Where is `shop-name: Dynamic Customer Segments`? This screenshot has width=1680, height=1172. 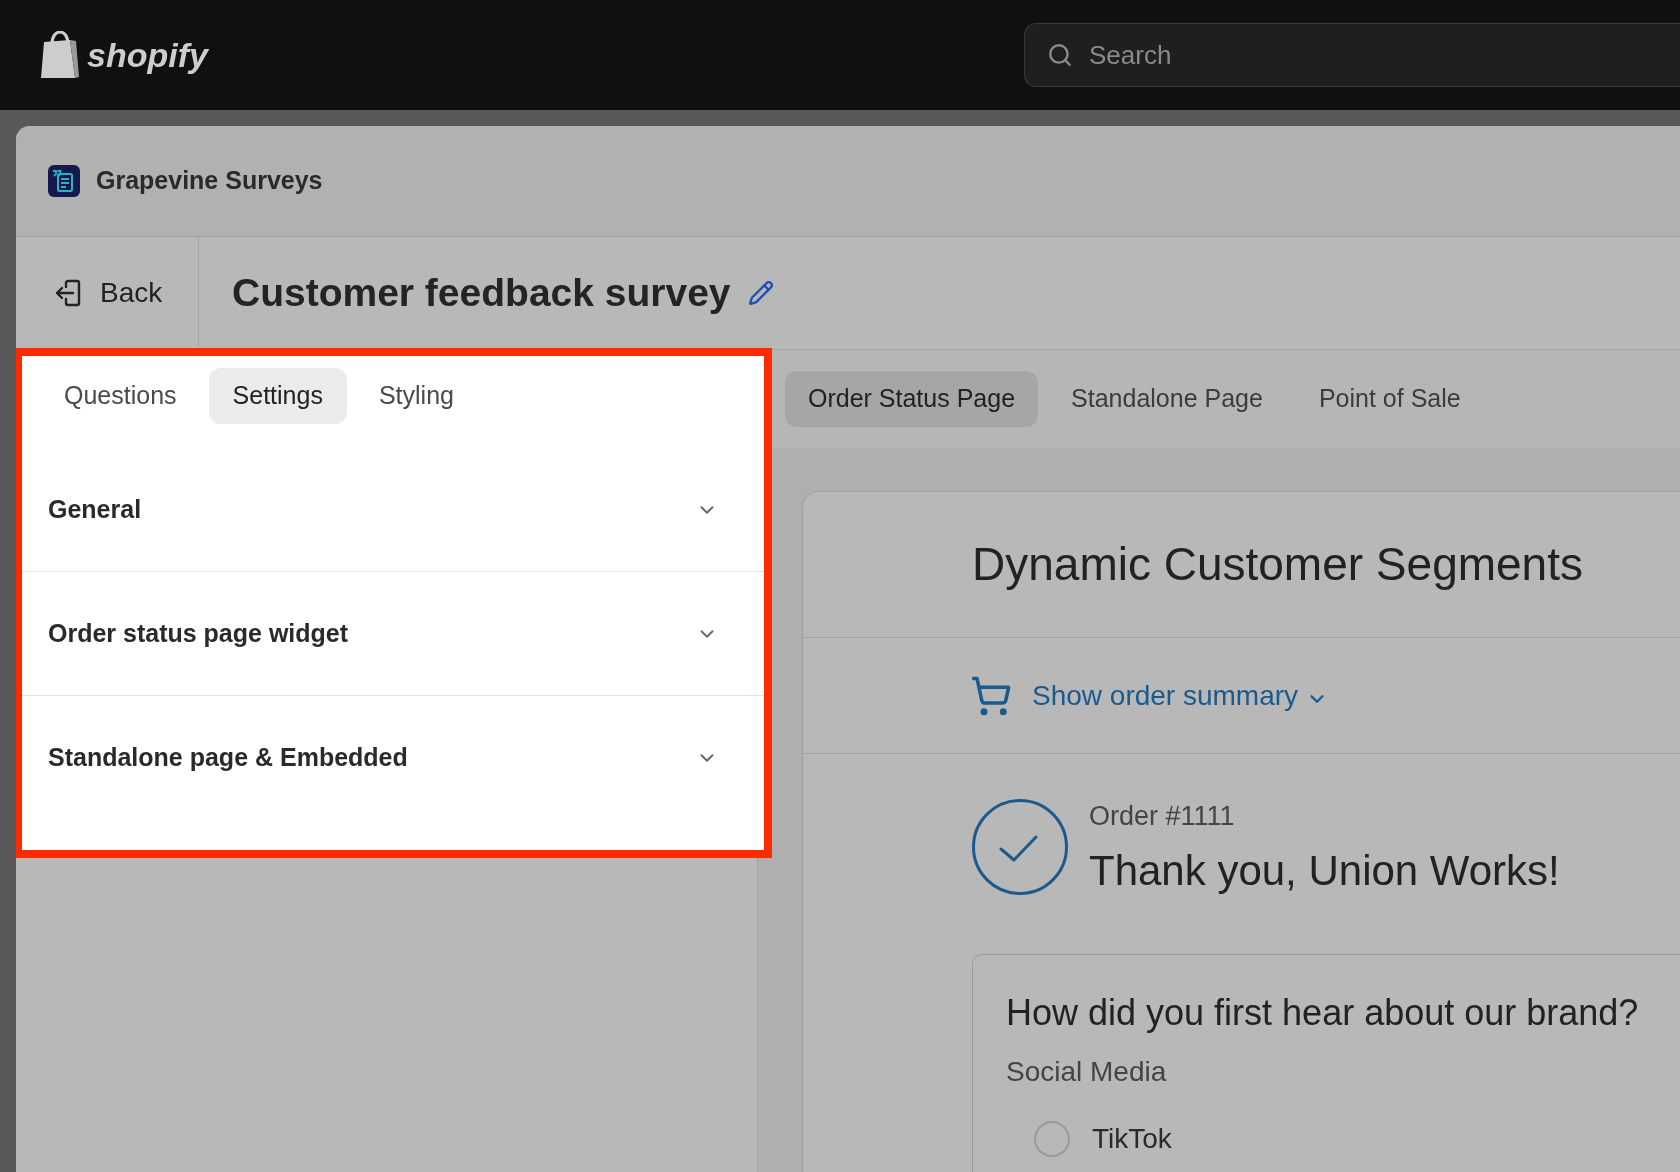
shop-name: Dynamic Customer Segments is located at coordinates (1277, 564).